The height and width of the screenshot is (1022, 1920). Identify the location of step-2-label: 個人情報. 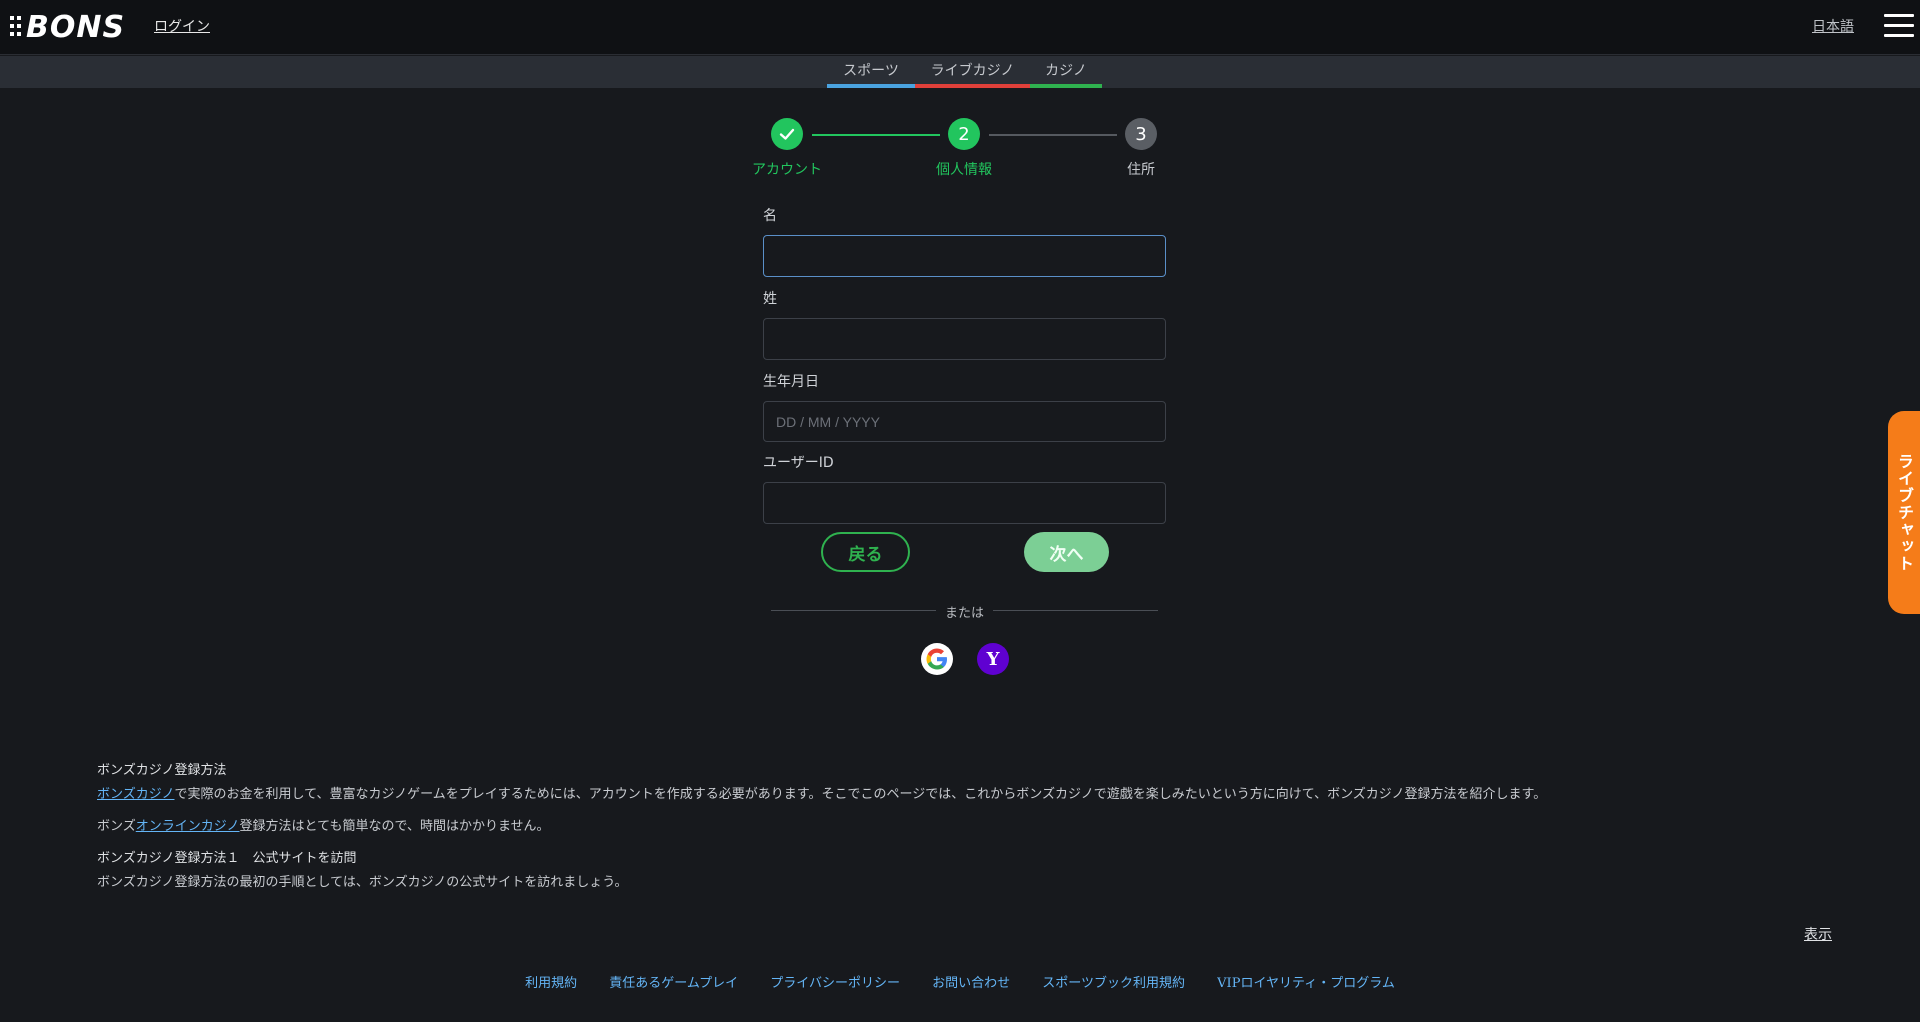
(964, 170).